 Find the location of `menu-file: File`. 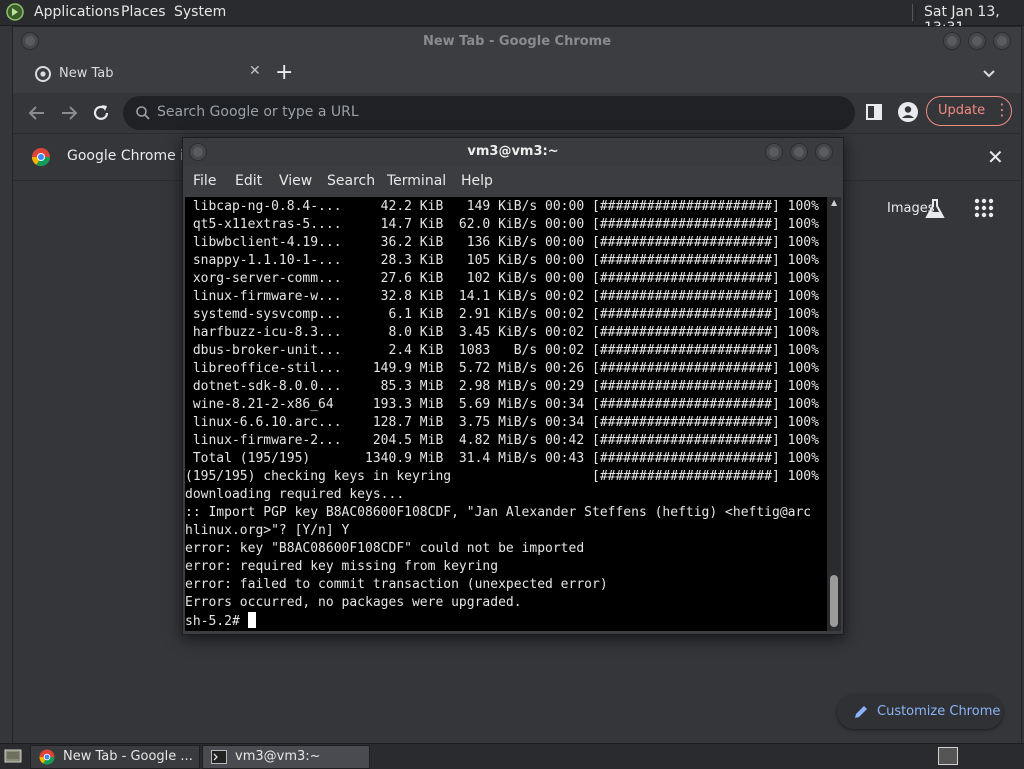

menu-file: File is located at coordinates (204, 181).